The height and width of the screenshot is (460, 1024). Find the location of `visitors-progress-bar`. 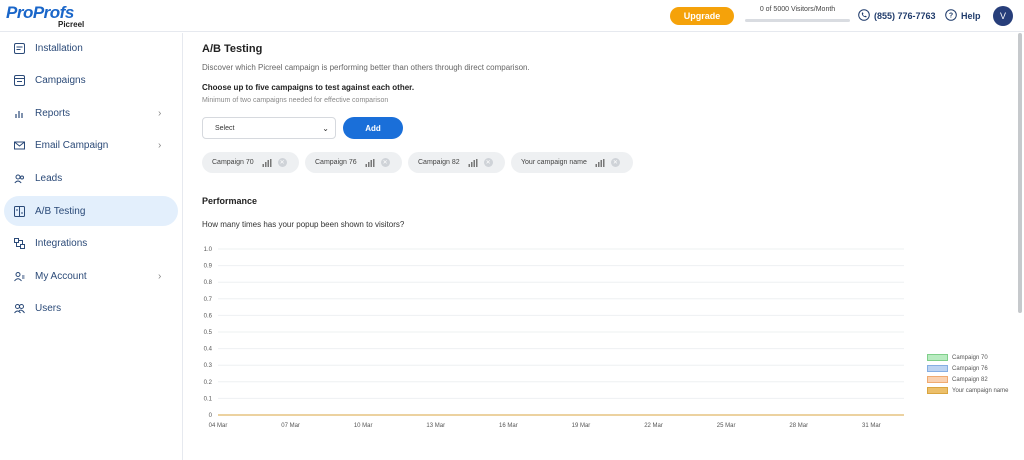

visitors-progress-bar is located at coordinates (797, 20).